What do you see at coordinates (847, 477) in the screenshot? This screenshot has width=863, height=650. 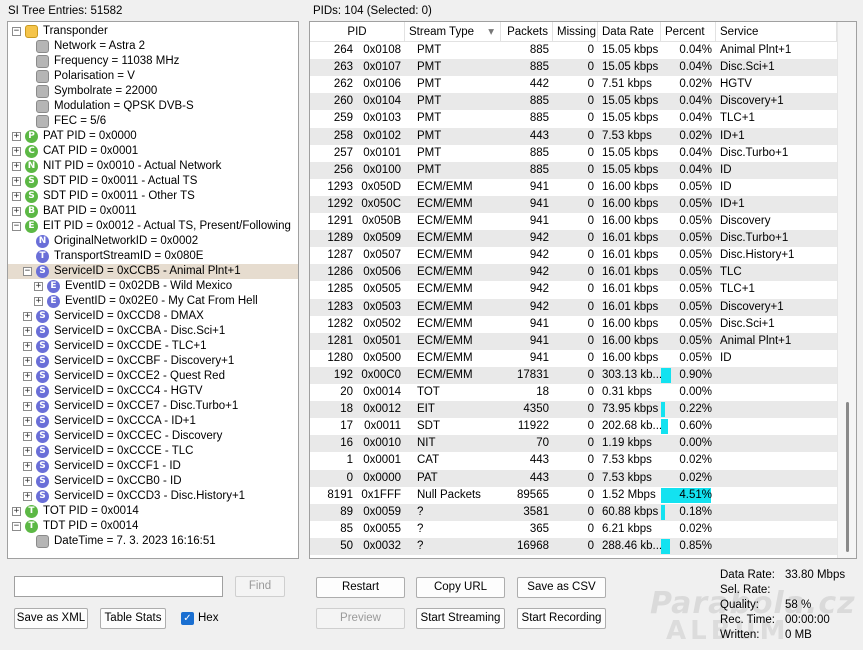 I see `scrollbar-thumb` at bounding box center [847, 477].